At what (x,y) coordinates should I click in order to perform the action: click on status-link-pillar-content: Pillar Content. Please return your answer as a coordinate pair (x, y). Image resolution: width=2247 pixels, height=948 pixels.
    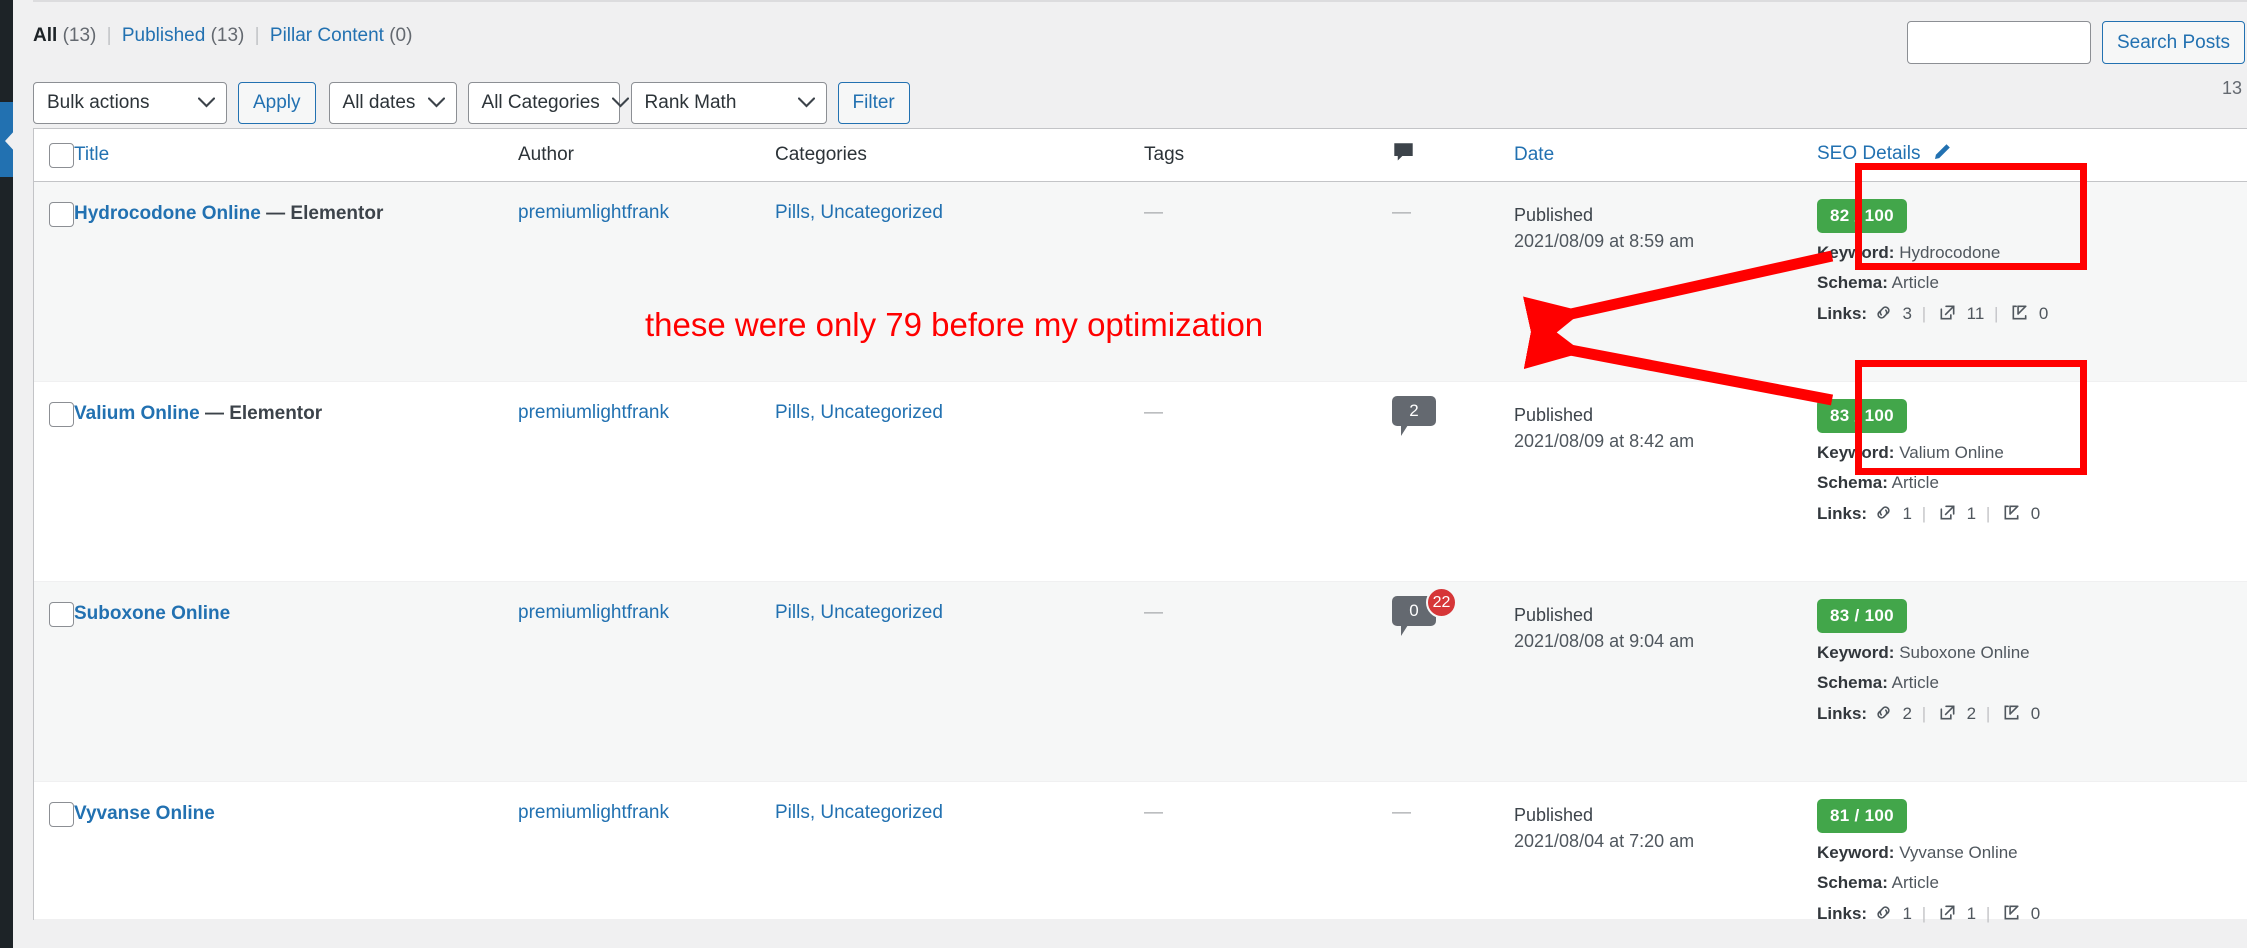
    Looking at the image, I should click on (327, 35).